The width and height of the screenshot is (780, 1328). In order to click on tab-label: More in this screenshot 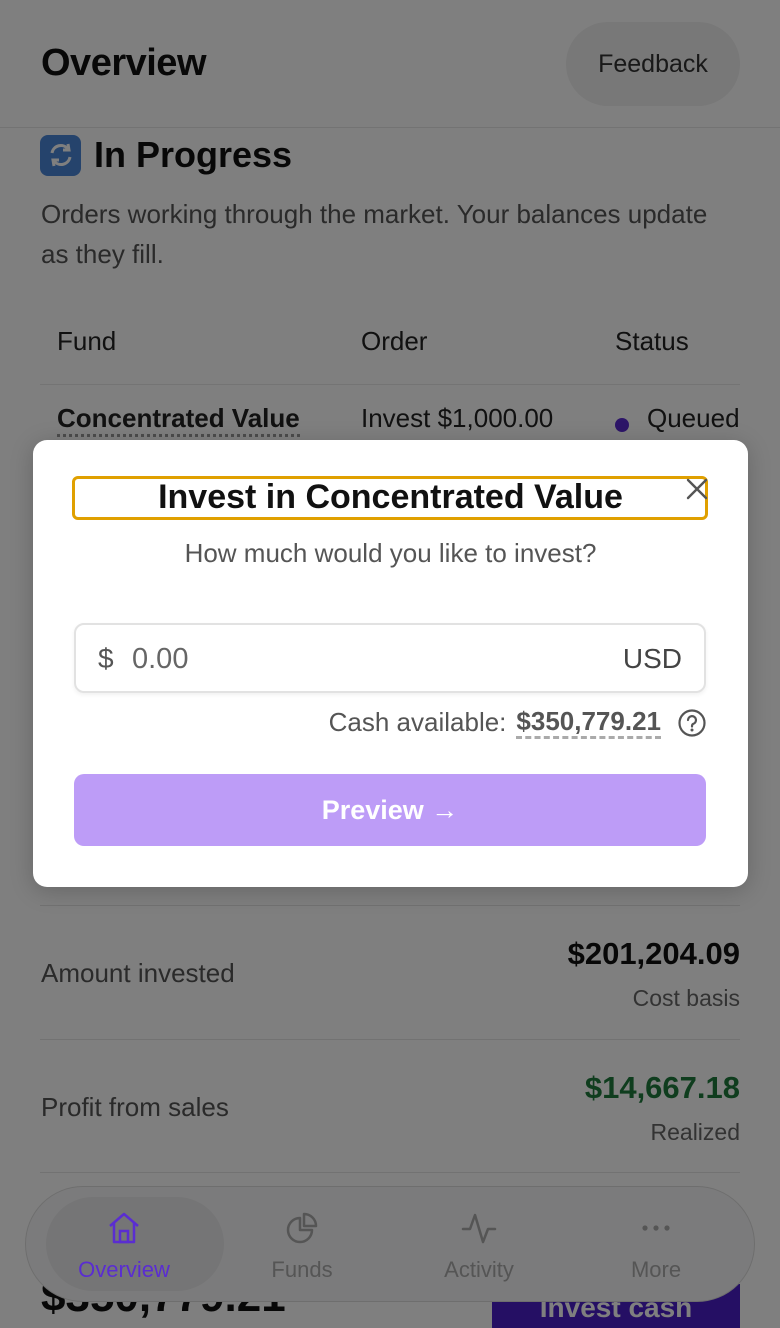, I will do `click(656, 1269)`.